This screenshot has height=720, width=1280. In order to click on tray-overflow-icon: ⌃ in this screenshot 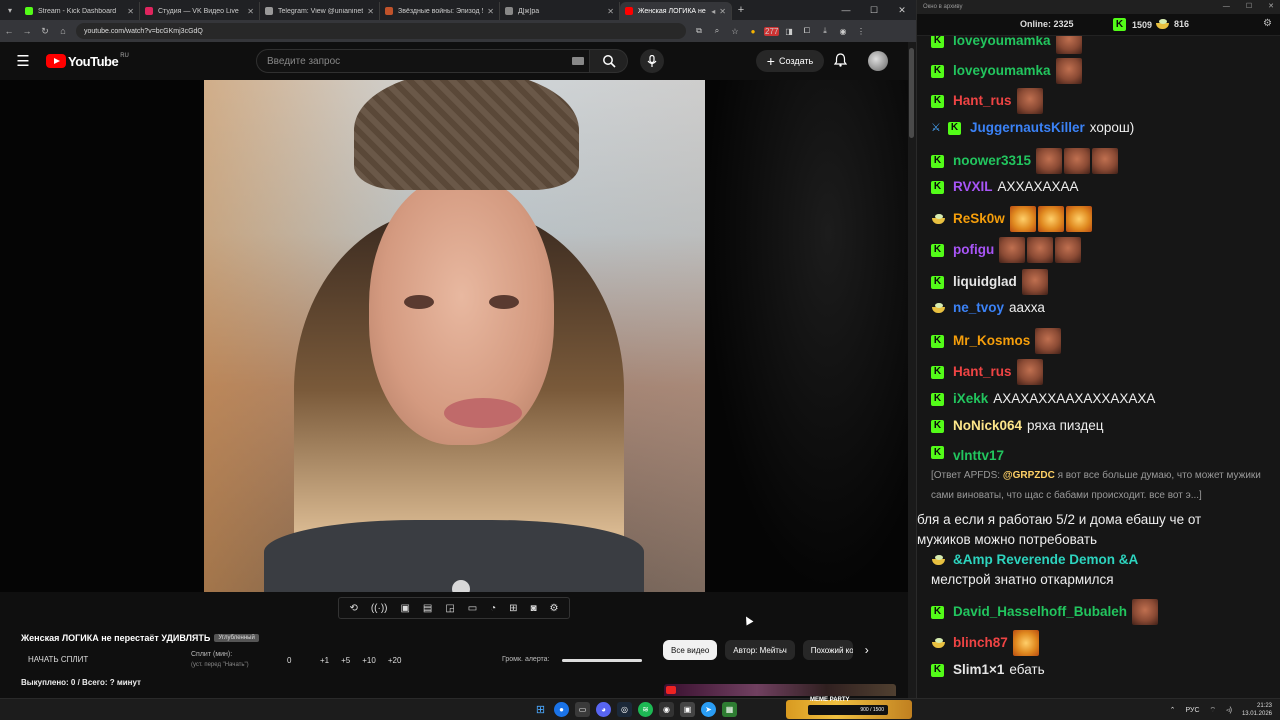, I will do `click(1173, 710)`.